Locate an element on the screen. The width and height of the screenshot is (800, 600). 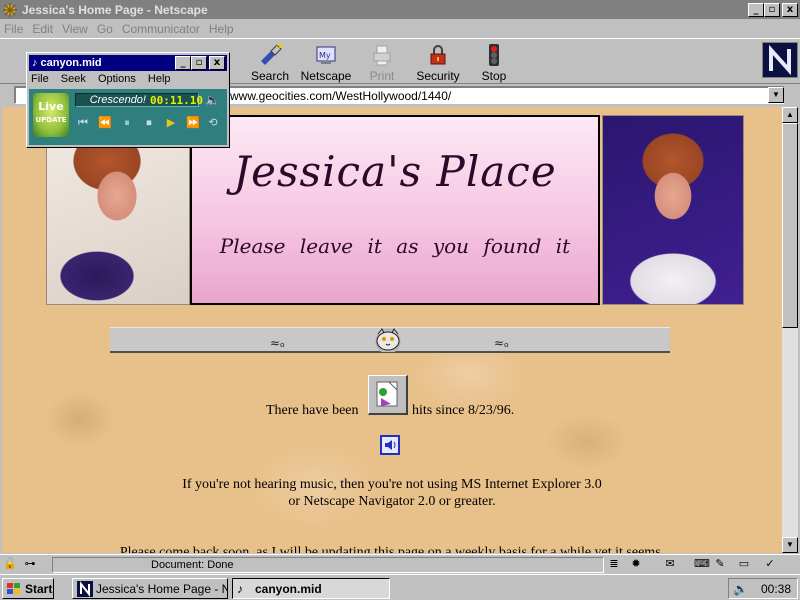
skip-back-icon: ⏮ is located at coordinates (83, 123).